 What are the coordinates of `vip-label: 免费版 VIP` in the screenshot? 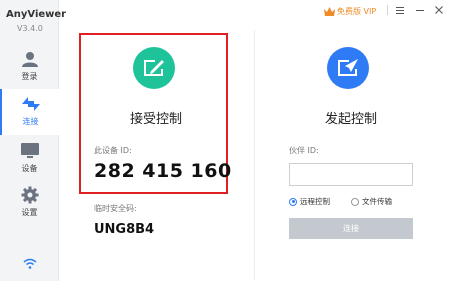 It's located at (357, 11).